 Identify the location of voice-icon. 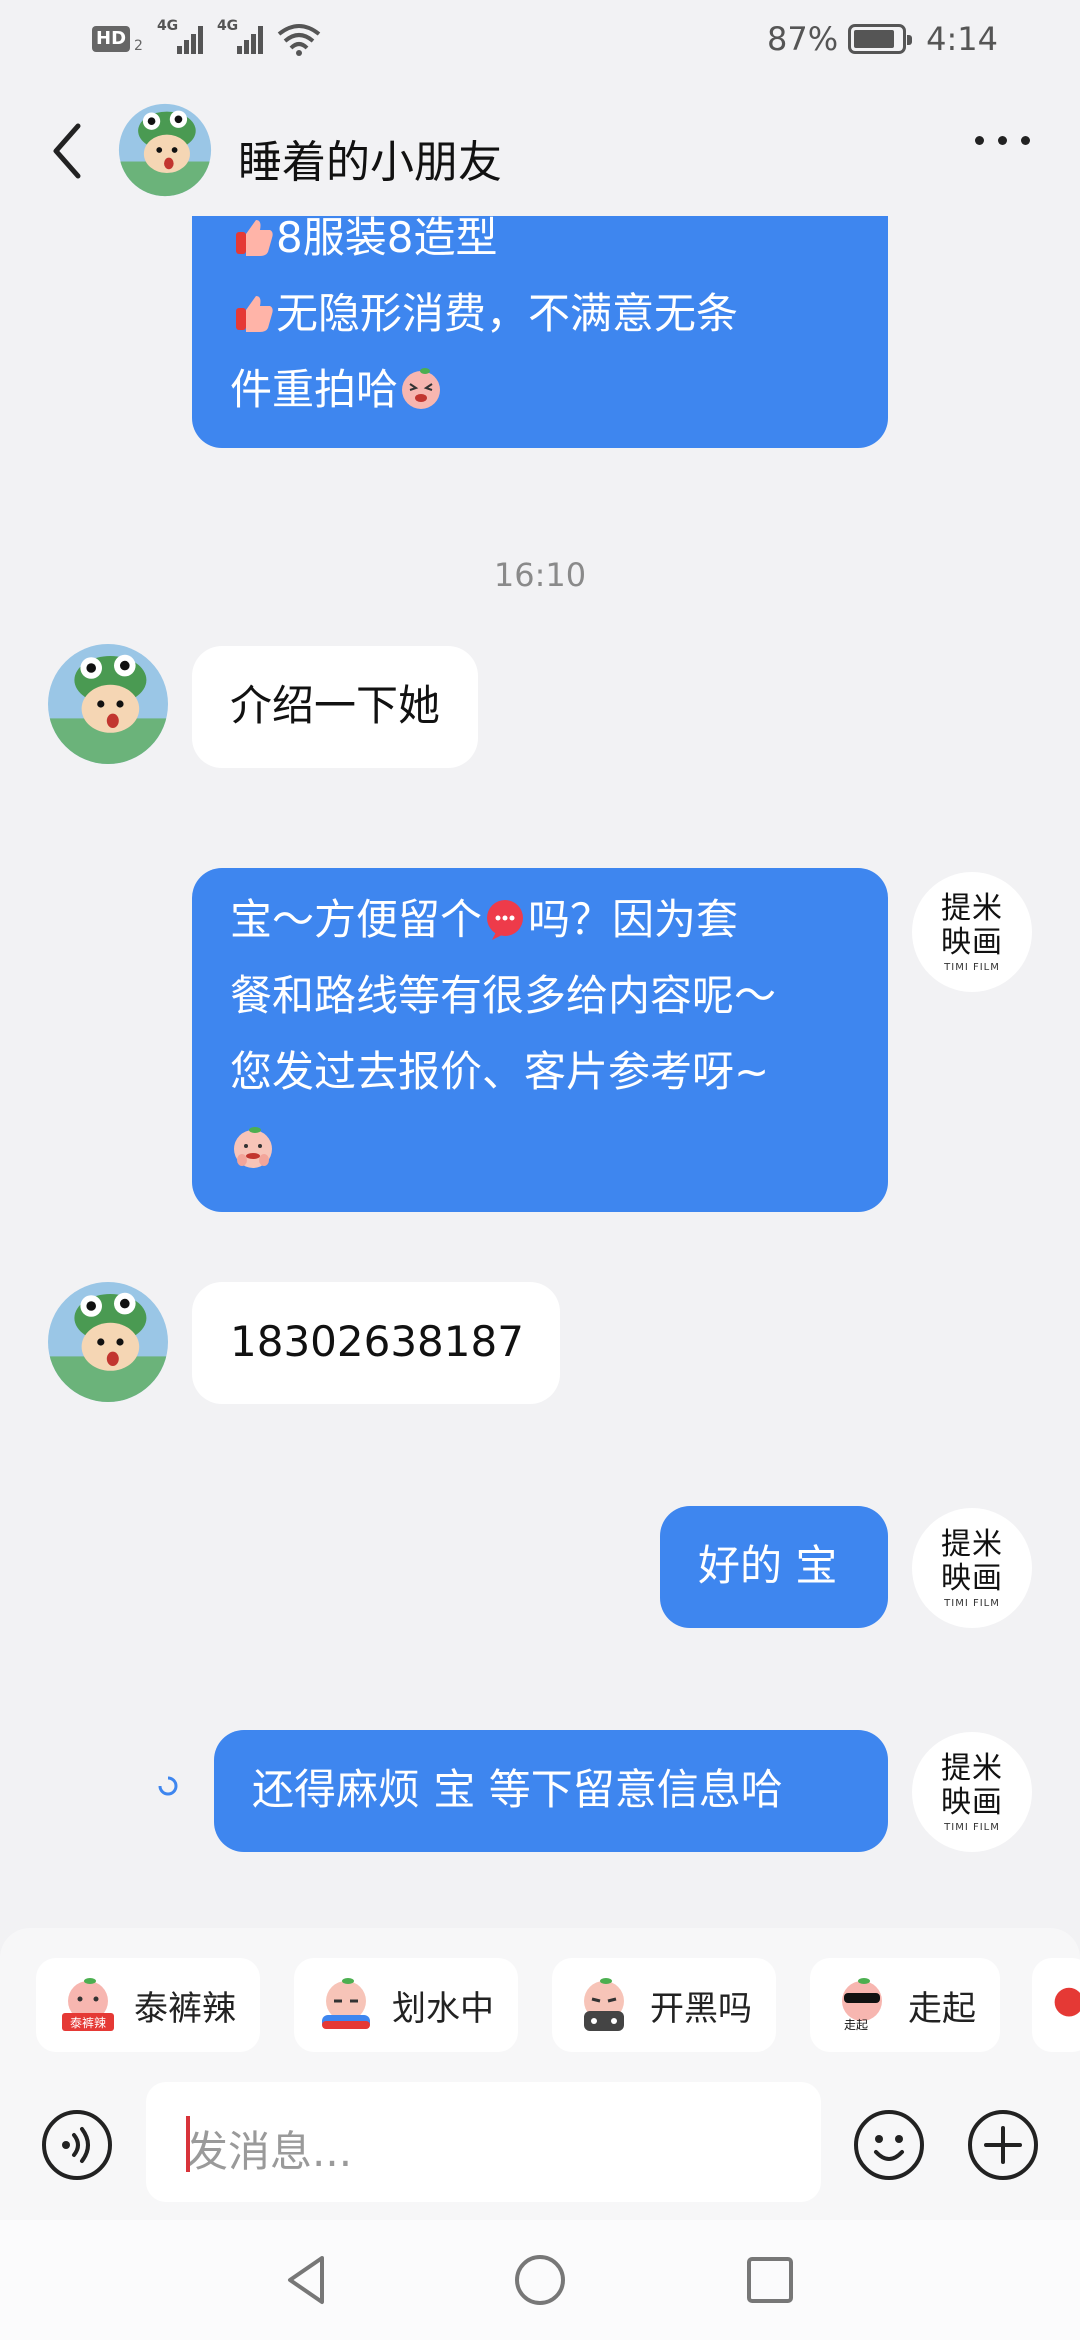
(77, 2145).